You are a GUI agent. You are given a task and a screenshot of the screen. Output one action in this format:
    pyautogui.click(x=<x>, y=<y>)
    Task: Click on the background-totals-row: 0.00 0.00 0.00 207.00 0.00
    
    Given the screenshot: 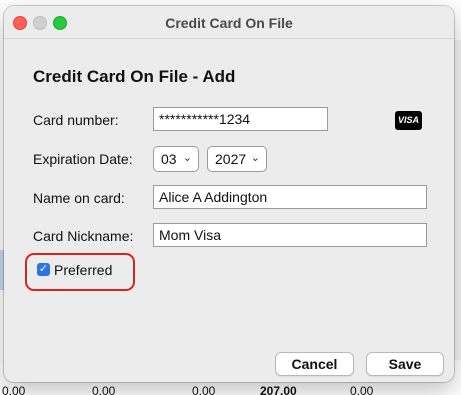 What is the action you would take?
    pyautogui.click(x=230, y=388)
    